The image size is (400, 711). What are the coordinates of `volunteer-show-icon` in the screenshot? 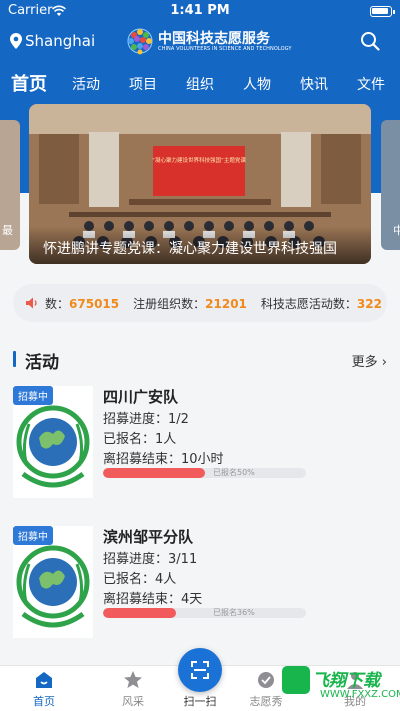 It's located at (266, 680).